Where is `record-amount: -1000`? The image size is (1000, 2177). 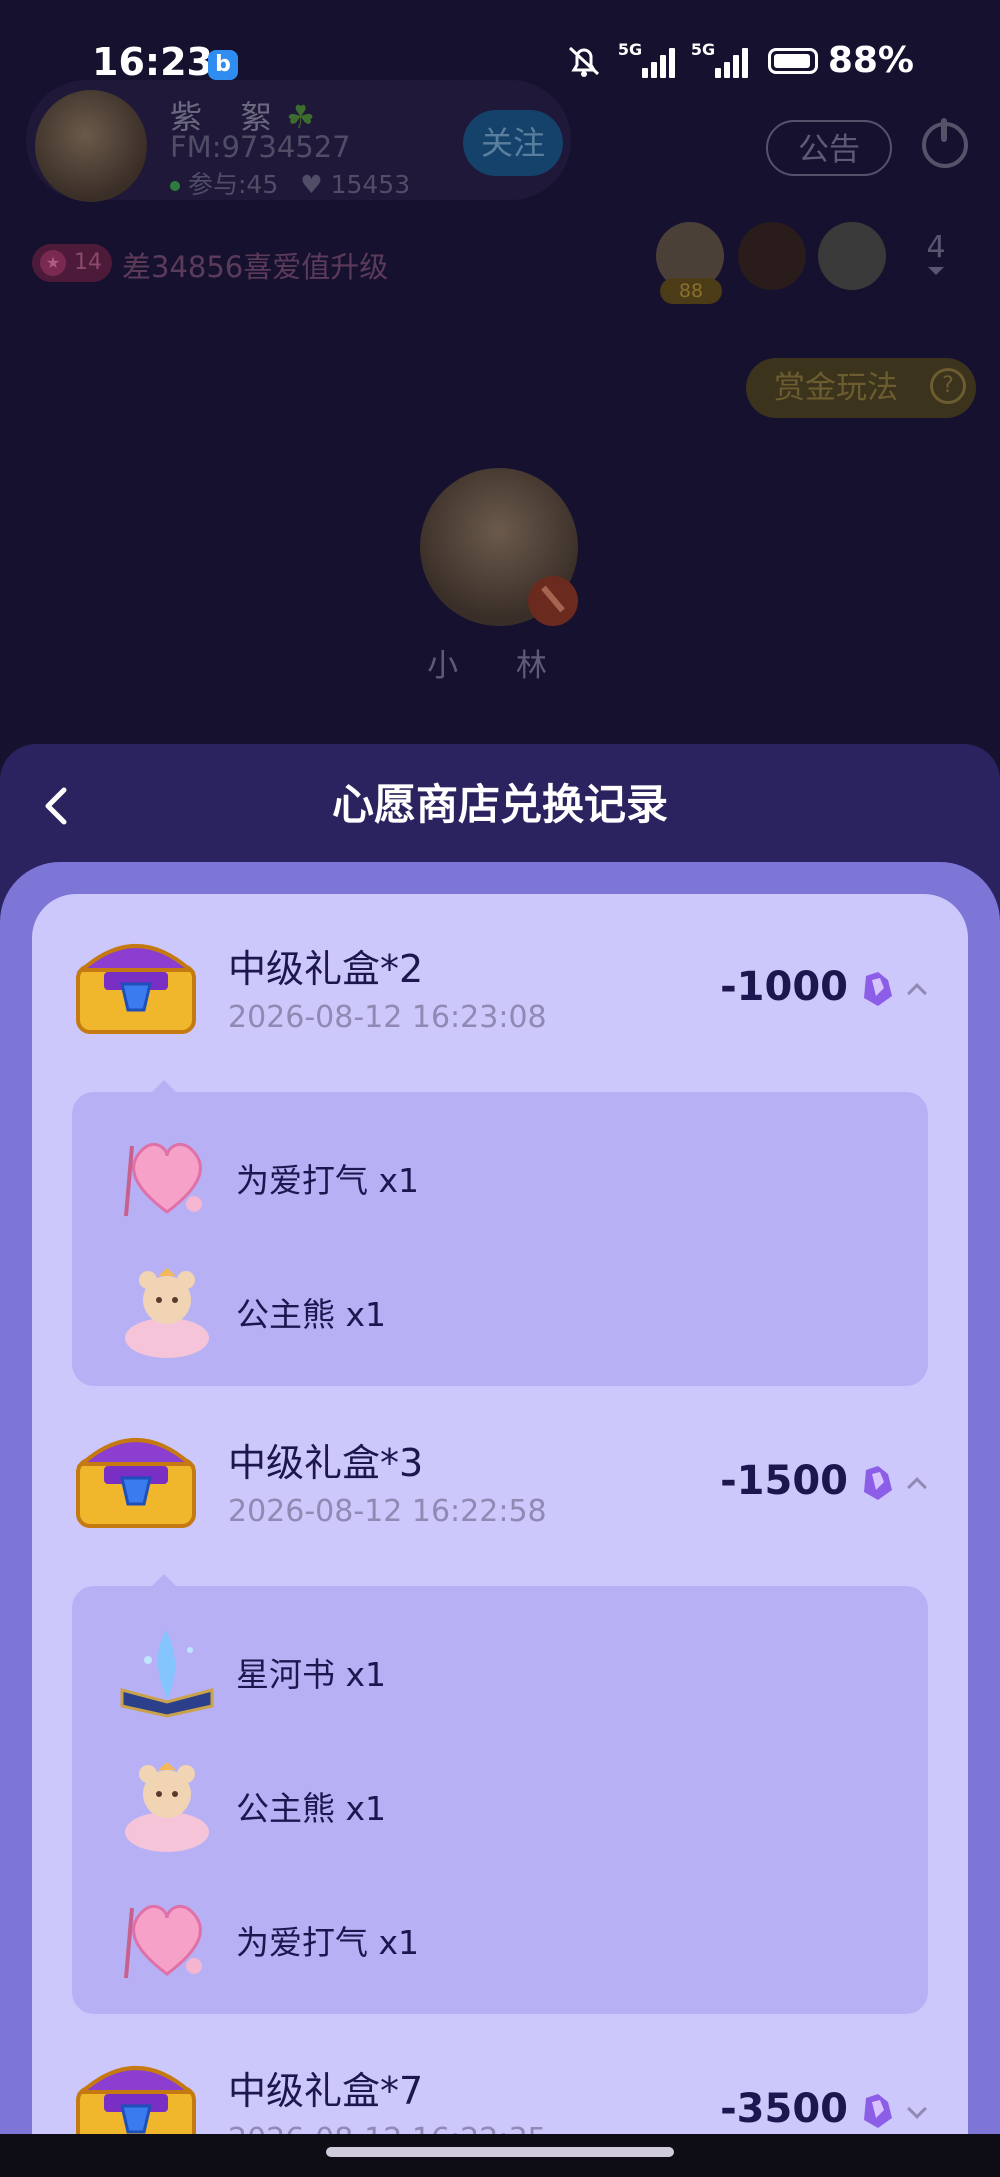 record-amount: -1000 is located at coordinates (784, 987).